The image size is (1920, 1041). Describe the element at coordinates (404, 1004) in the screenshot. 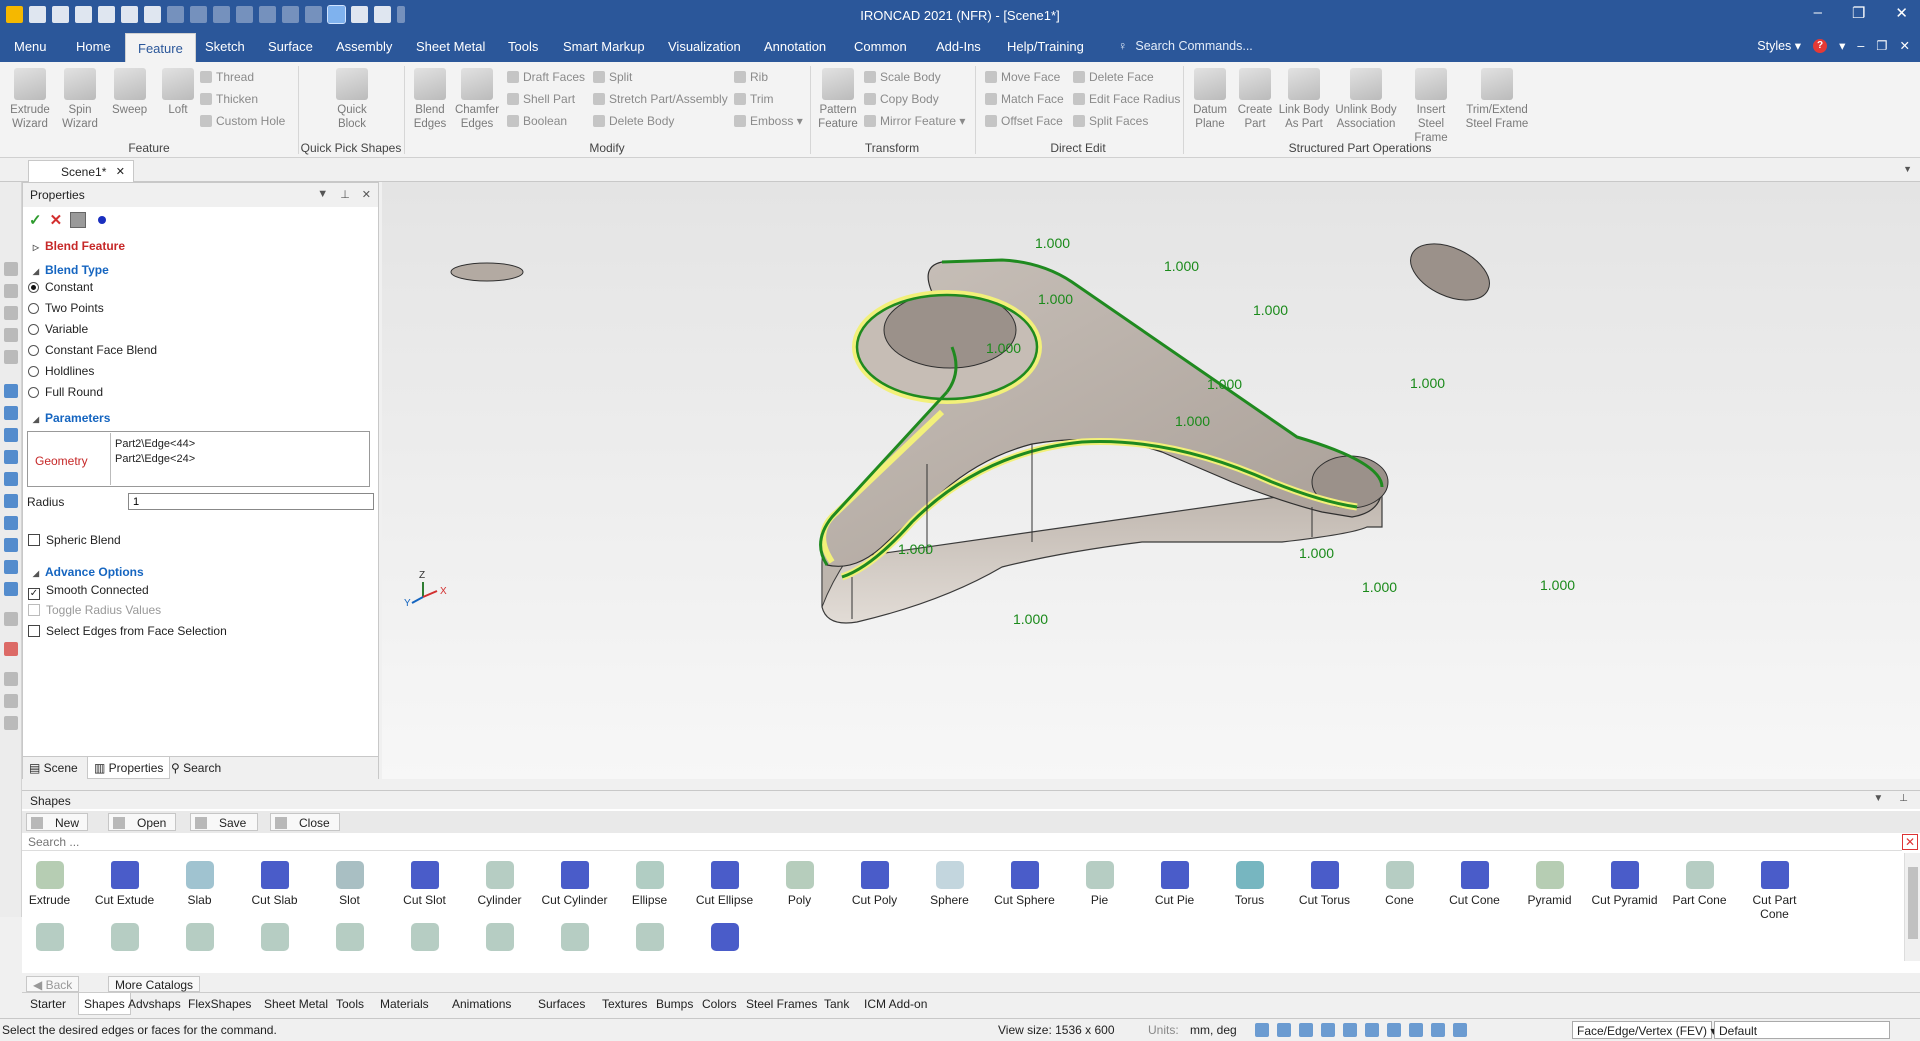

I see `catalog-tab: Materials` at that location.